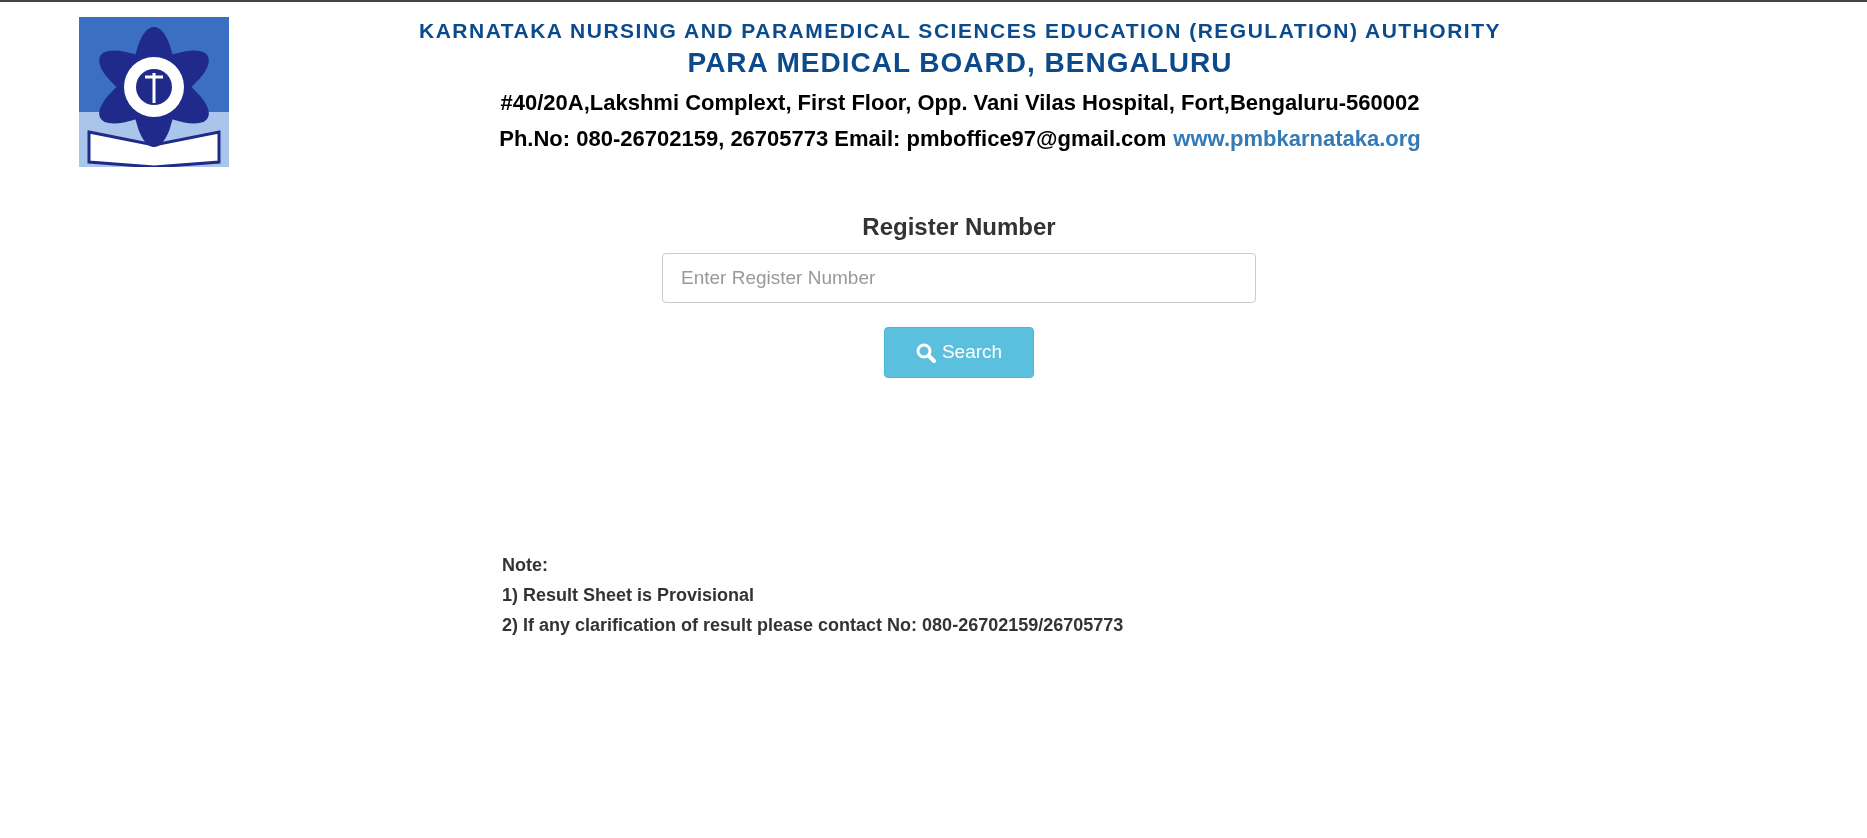 The height and width of the screenshot is (838, 1867). Describe the element at coordinates (925, 352) in the screenshot. I see `search-icon` at that location.